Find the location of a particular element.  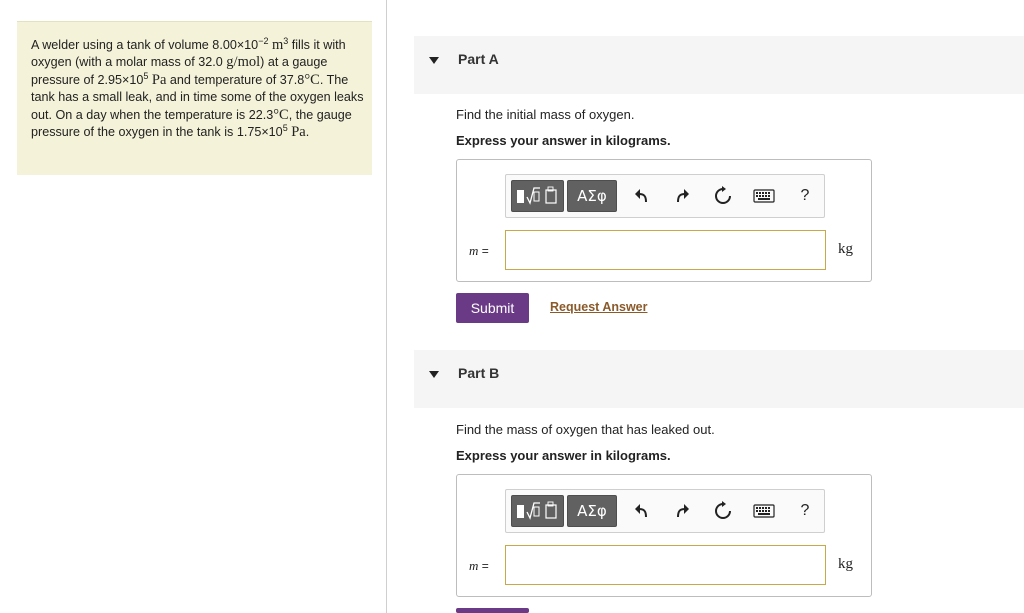

problem-text: . is located at coordinates (307, 132).